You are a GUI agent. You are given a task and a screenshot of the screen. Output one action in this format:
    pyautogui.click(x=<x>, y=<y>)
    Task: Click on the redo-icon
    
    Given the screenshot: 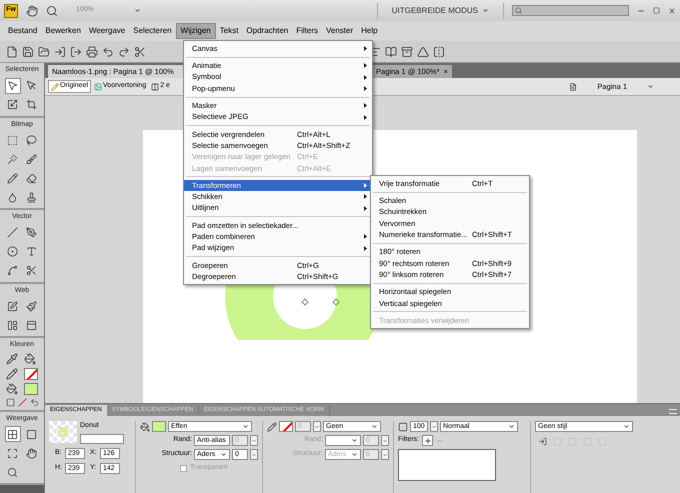 What is the action you would take?
    pyautogui.click(x=124, y=52)
    